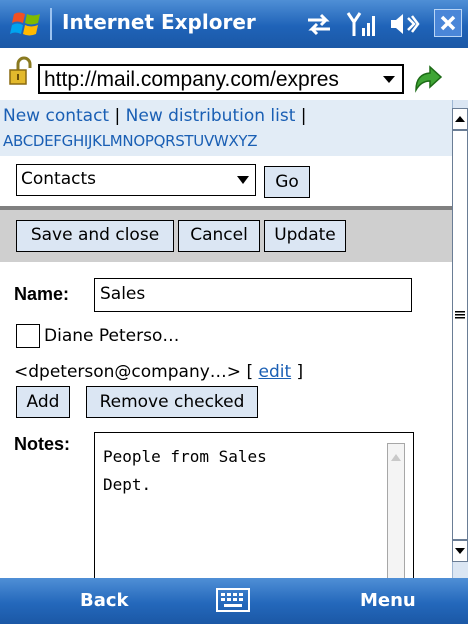 Image resolution: width=468 pixels, height=624 pixels. Describe the element at coordinates (274, 372) in the screenshot. I see `edit-link: edit` at that location.